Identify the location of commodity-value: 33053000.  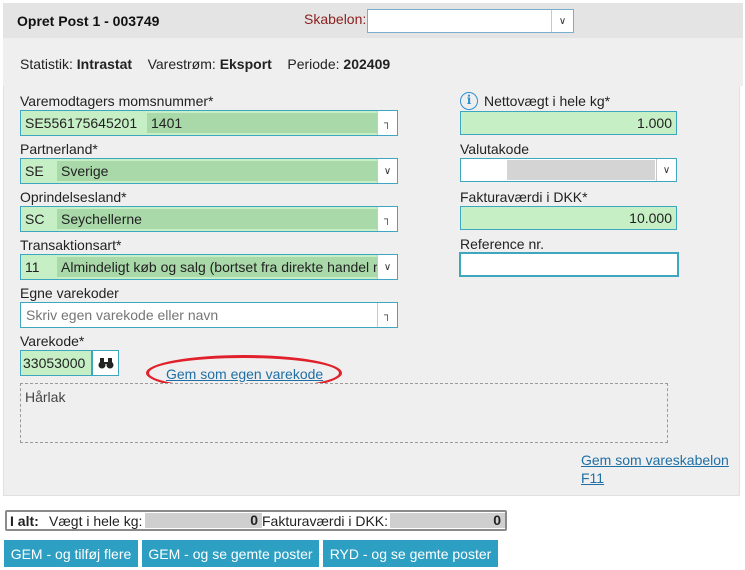
(53, 363).